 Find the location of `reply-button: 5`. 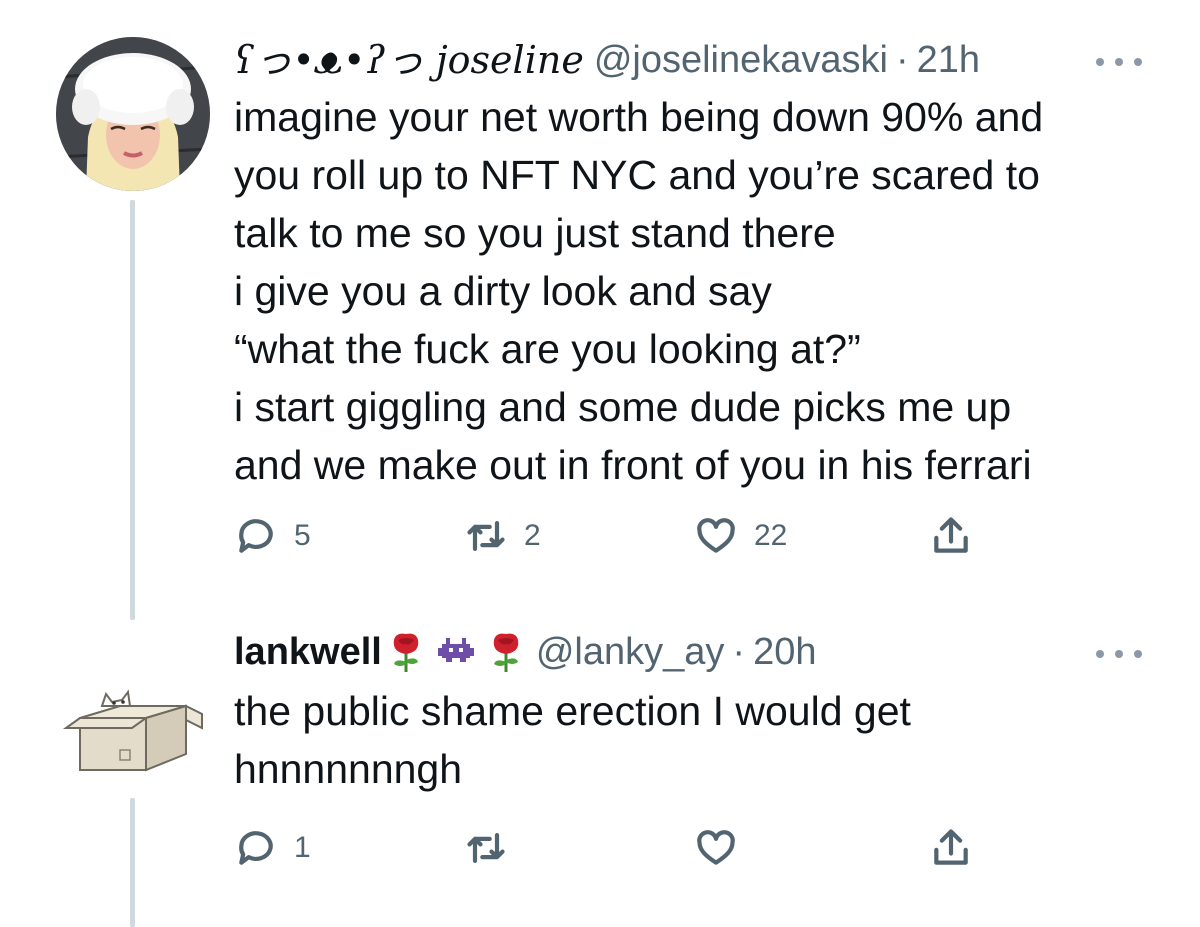

reply-button: 5 is located at coordinates (272, 536).